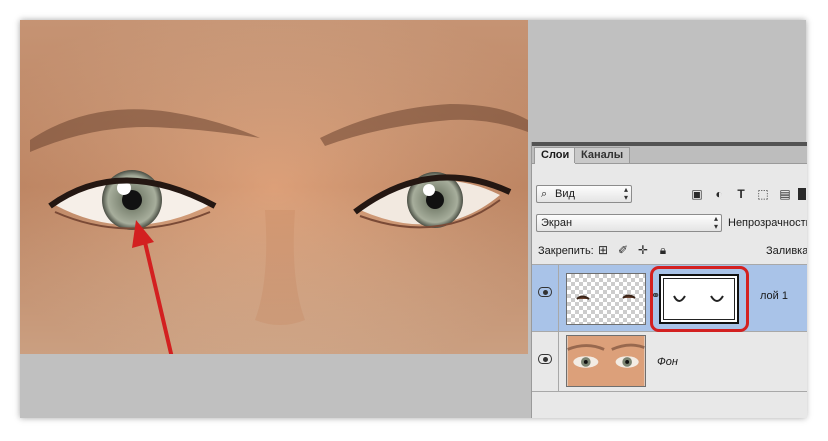 This screenshot has height=441, width=828. Describe the element at coordinates (667, 81) in the screenshot. I see `canvas-background` at that location.